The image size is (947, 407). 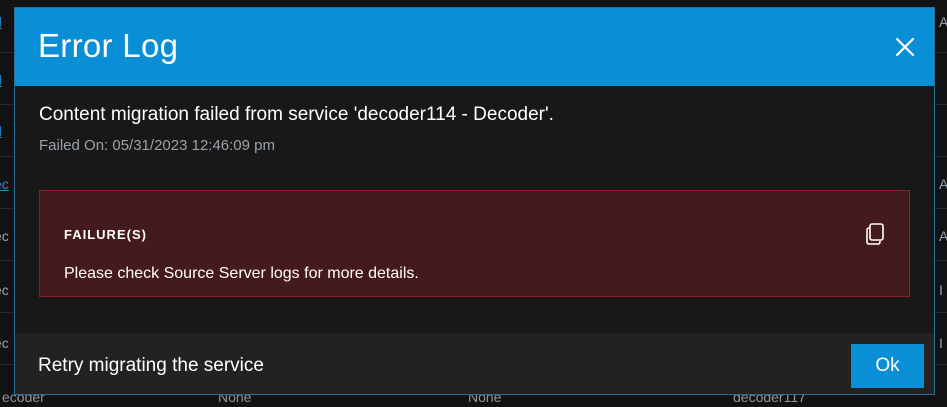 What do you see at coordinates (157, 145) in the screenshot?
I see `failed-on-timestamp: Failed On: 05/31/2023 12:46:09 pm` at bounding box center [157, 145].